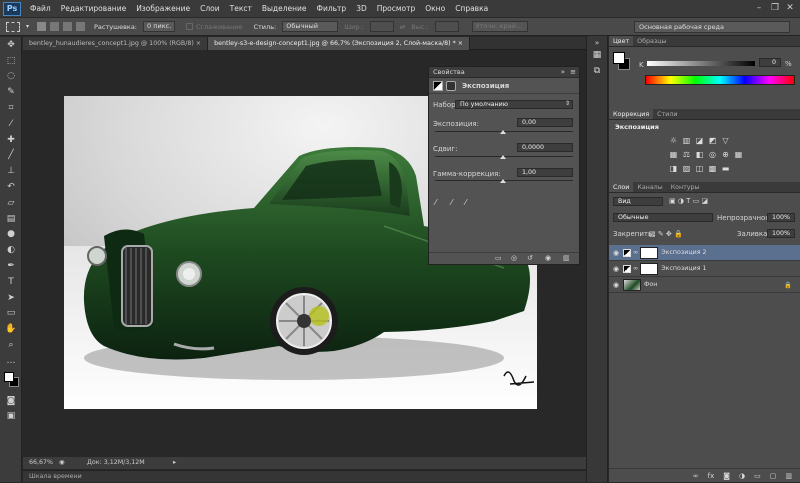  Describe the element at coordinates (210, 8) in the screenshot. I see `menu-layers: Слои` at that location.